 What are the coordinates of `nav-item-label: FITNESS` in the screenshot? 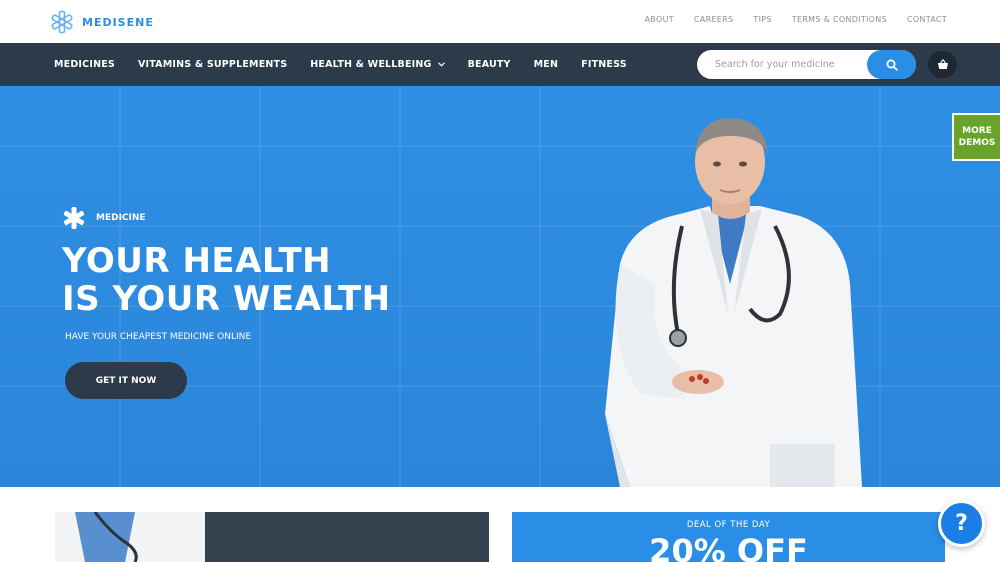 It's located at (604, 64).